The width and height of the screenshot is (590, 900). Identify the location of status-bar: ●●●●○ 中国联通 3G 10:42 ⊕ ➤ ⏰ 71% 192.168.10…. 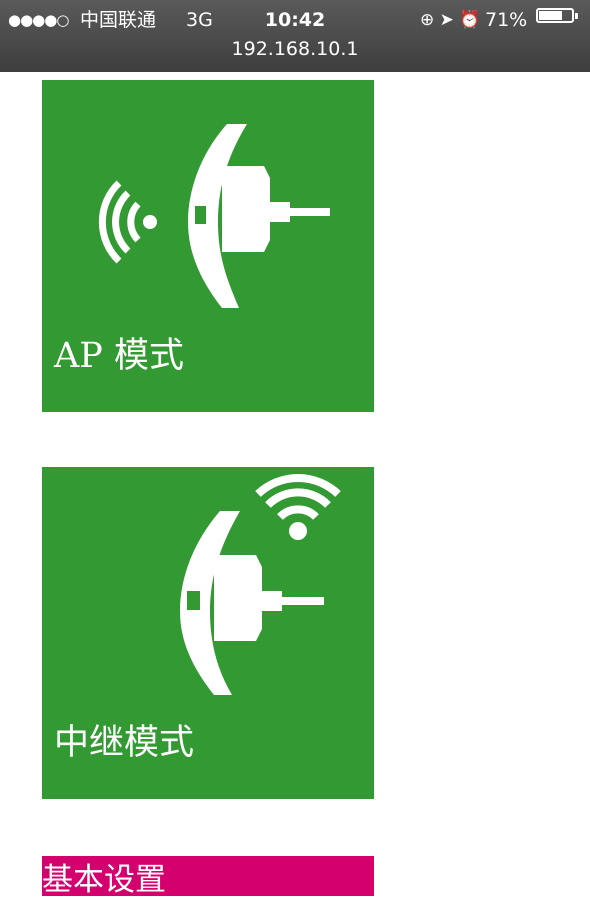
(295, 36).